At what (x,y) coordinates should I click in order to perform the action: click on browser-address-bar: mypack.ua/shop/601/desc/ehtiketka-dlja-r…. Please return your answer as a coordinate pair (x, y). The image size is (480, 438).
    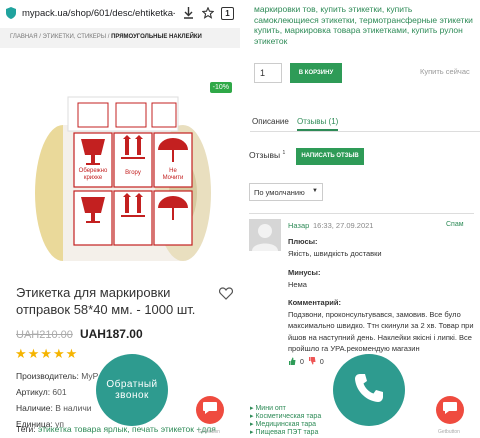
    Looking at the image, I should click on (120, 13).